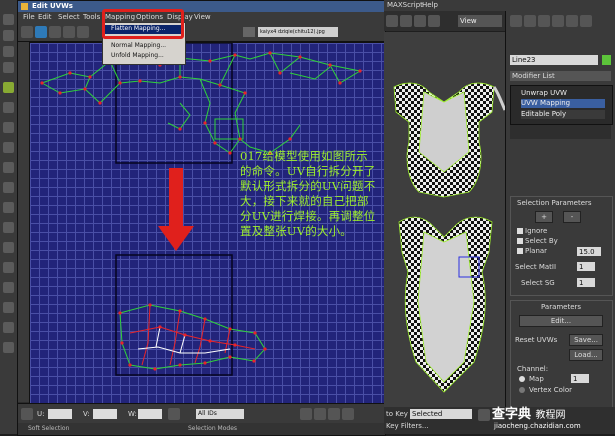  Describe the element at coordinates (306, 414) in the screenshot. I see `pan-hand-icon` at that location.